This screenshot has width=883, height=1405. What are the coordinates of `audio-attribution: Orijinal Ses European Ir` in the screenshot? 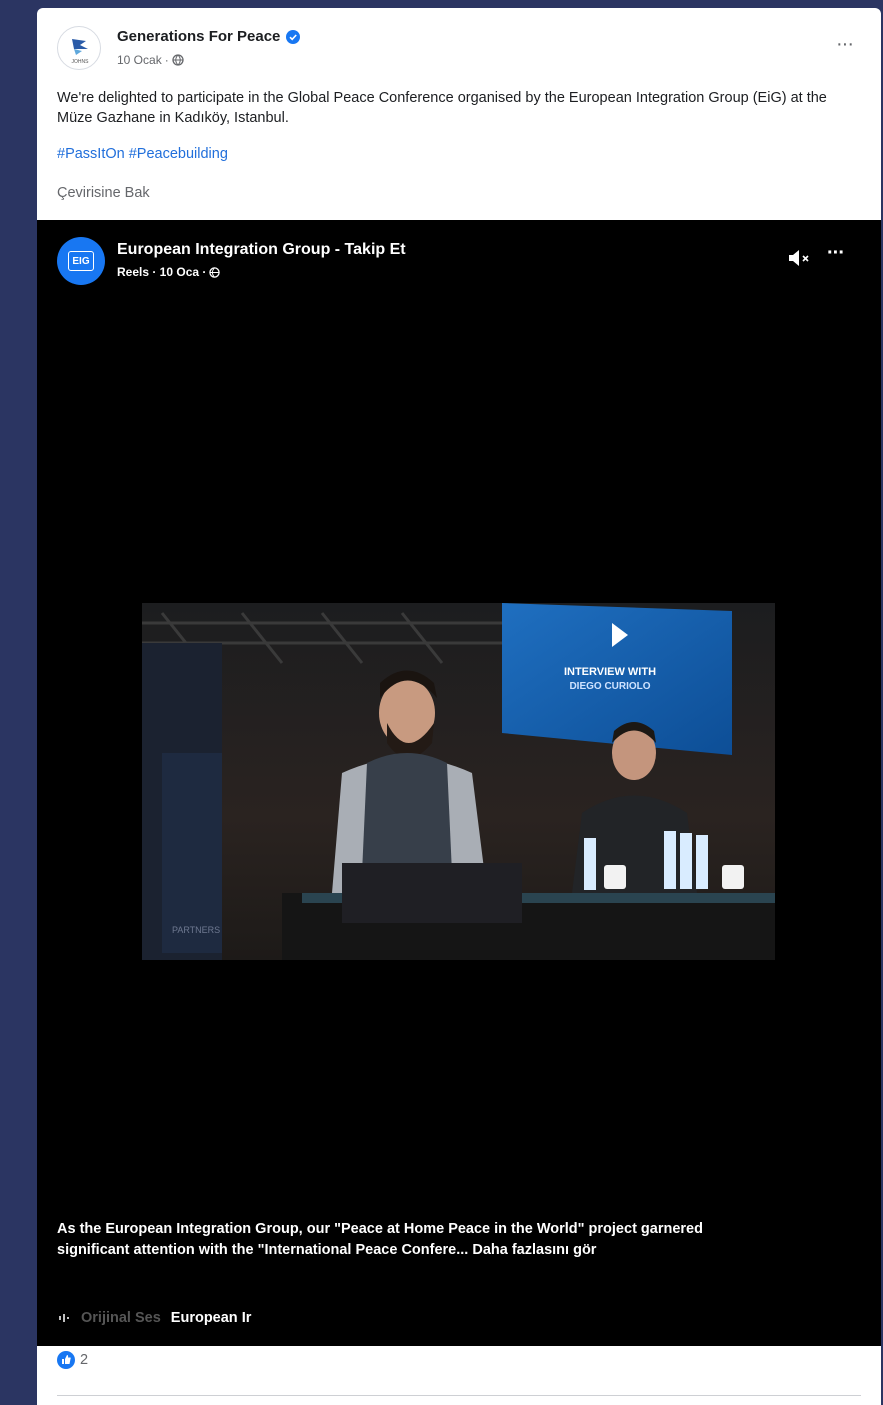 It's located at (154, 1318).